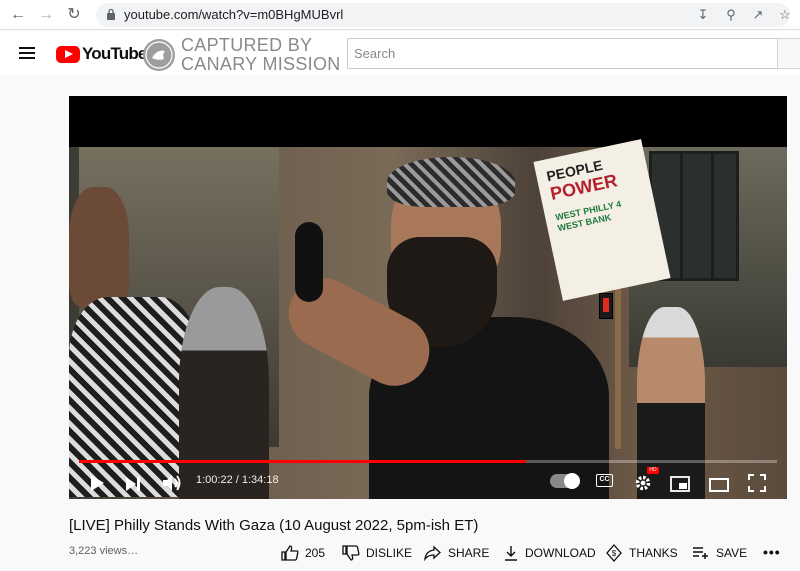 This screenshot has width=800, height=571. Describe the element at coordinates (68, 54) in the screenshot. I see `youtube-play-icon` at that location.